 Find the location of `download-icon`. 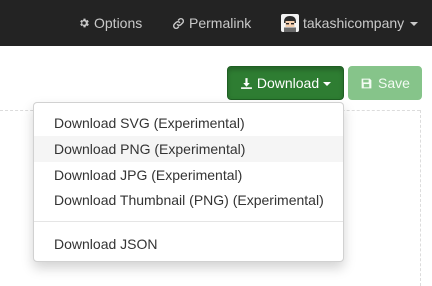

download-icon is located at coordinates (246, 83).